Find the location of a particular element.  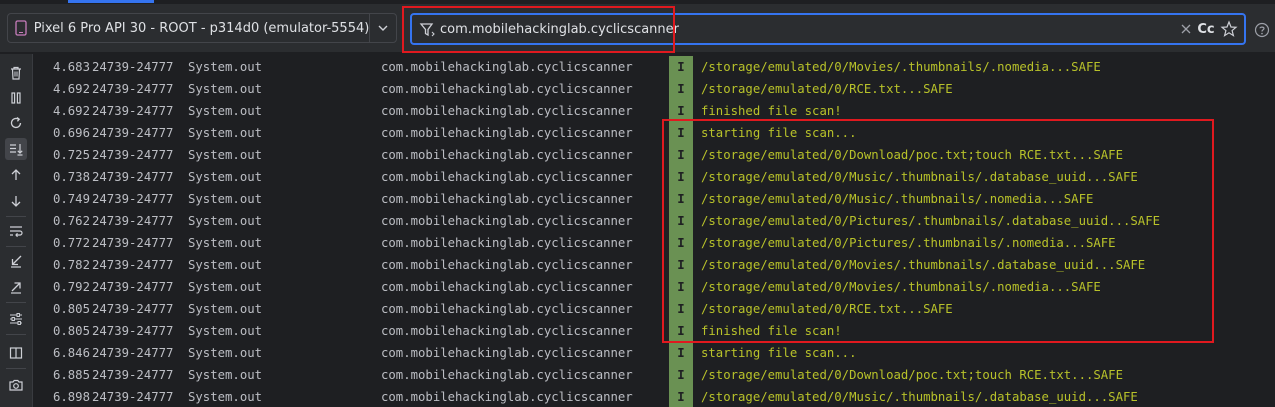

collapse-button is located at coordinates (16, 261).